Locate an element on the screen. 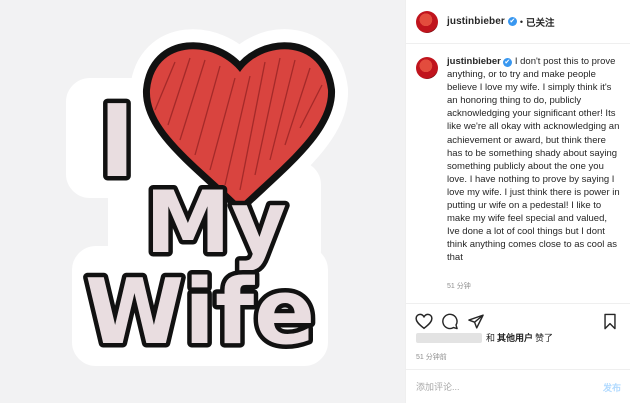 The height and width of the screenshot is (403, 630). caption-verified-icon: ✔ is located at coordinates (507, 62).